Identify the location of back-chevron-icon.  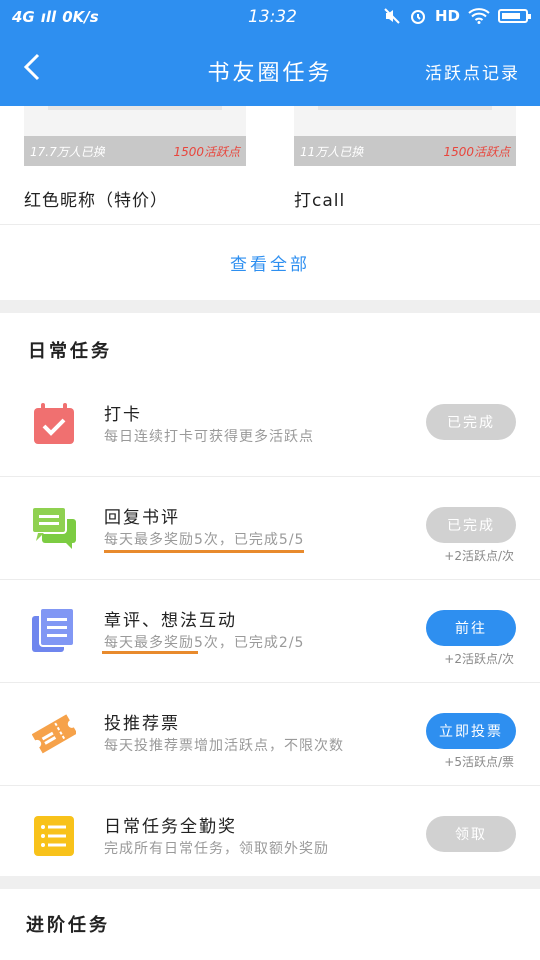
(39, 69).